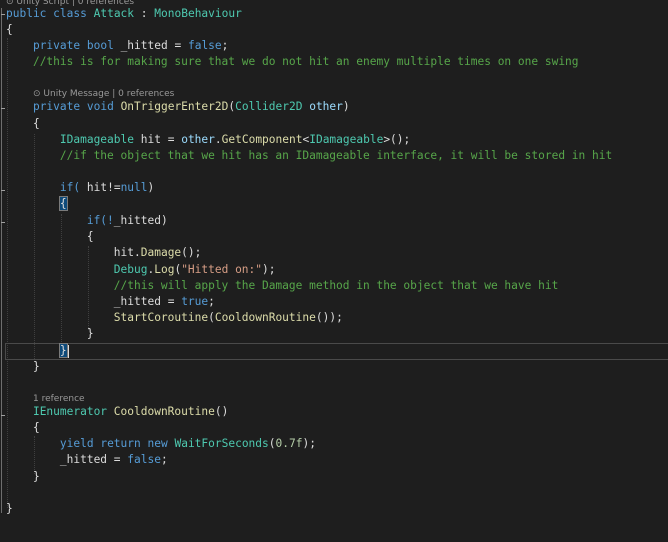 The width and height of the screenshot is (668, 542). Describe the element at coordinates (336, 351) in the screenshot. I see `current-line-highlight` at that location.